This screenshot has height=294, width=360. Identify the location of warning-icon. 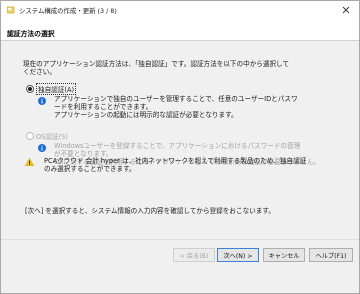
(29, 162).